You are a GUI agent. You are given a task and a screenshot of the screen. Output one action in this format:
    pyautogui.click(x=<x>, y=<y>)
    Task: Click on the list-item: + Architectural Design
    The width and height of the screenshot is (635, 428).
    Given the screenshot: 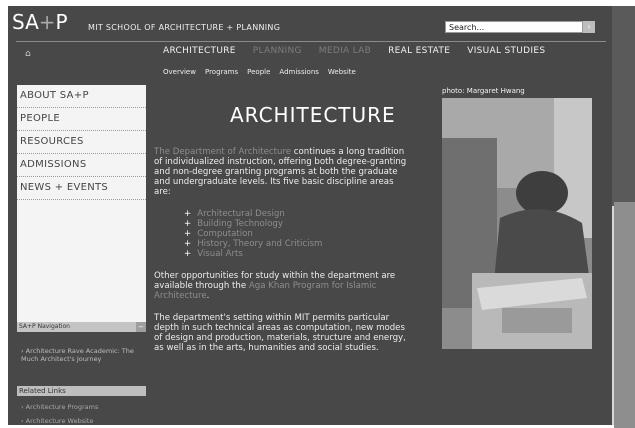 What is the action you would take?
    pyautogui.click(x=234, y=214)
    